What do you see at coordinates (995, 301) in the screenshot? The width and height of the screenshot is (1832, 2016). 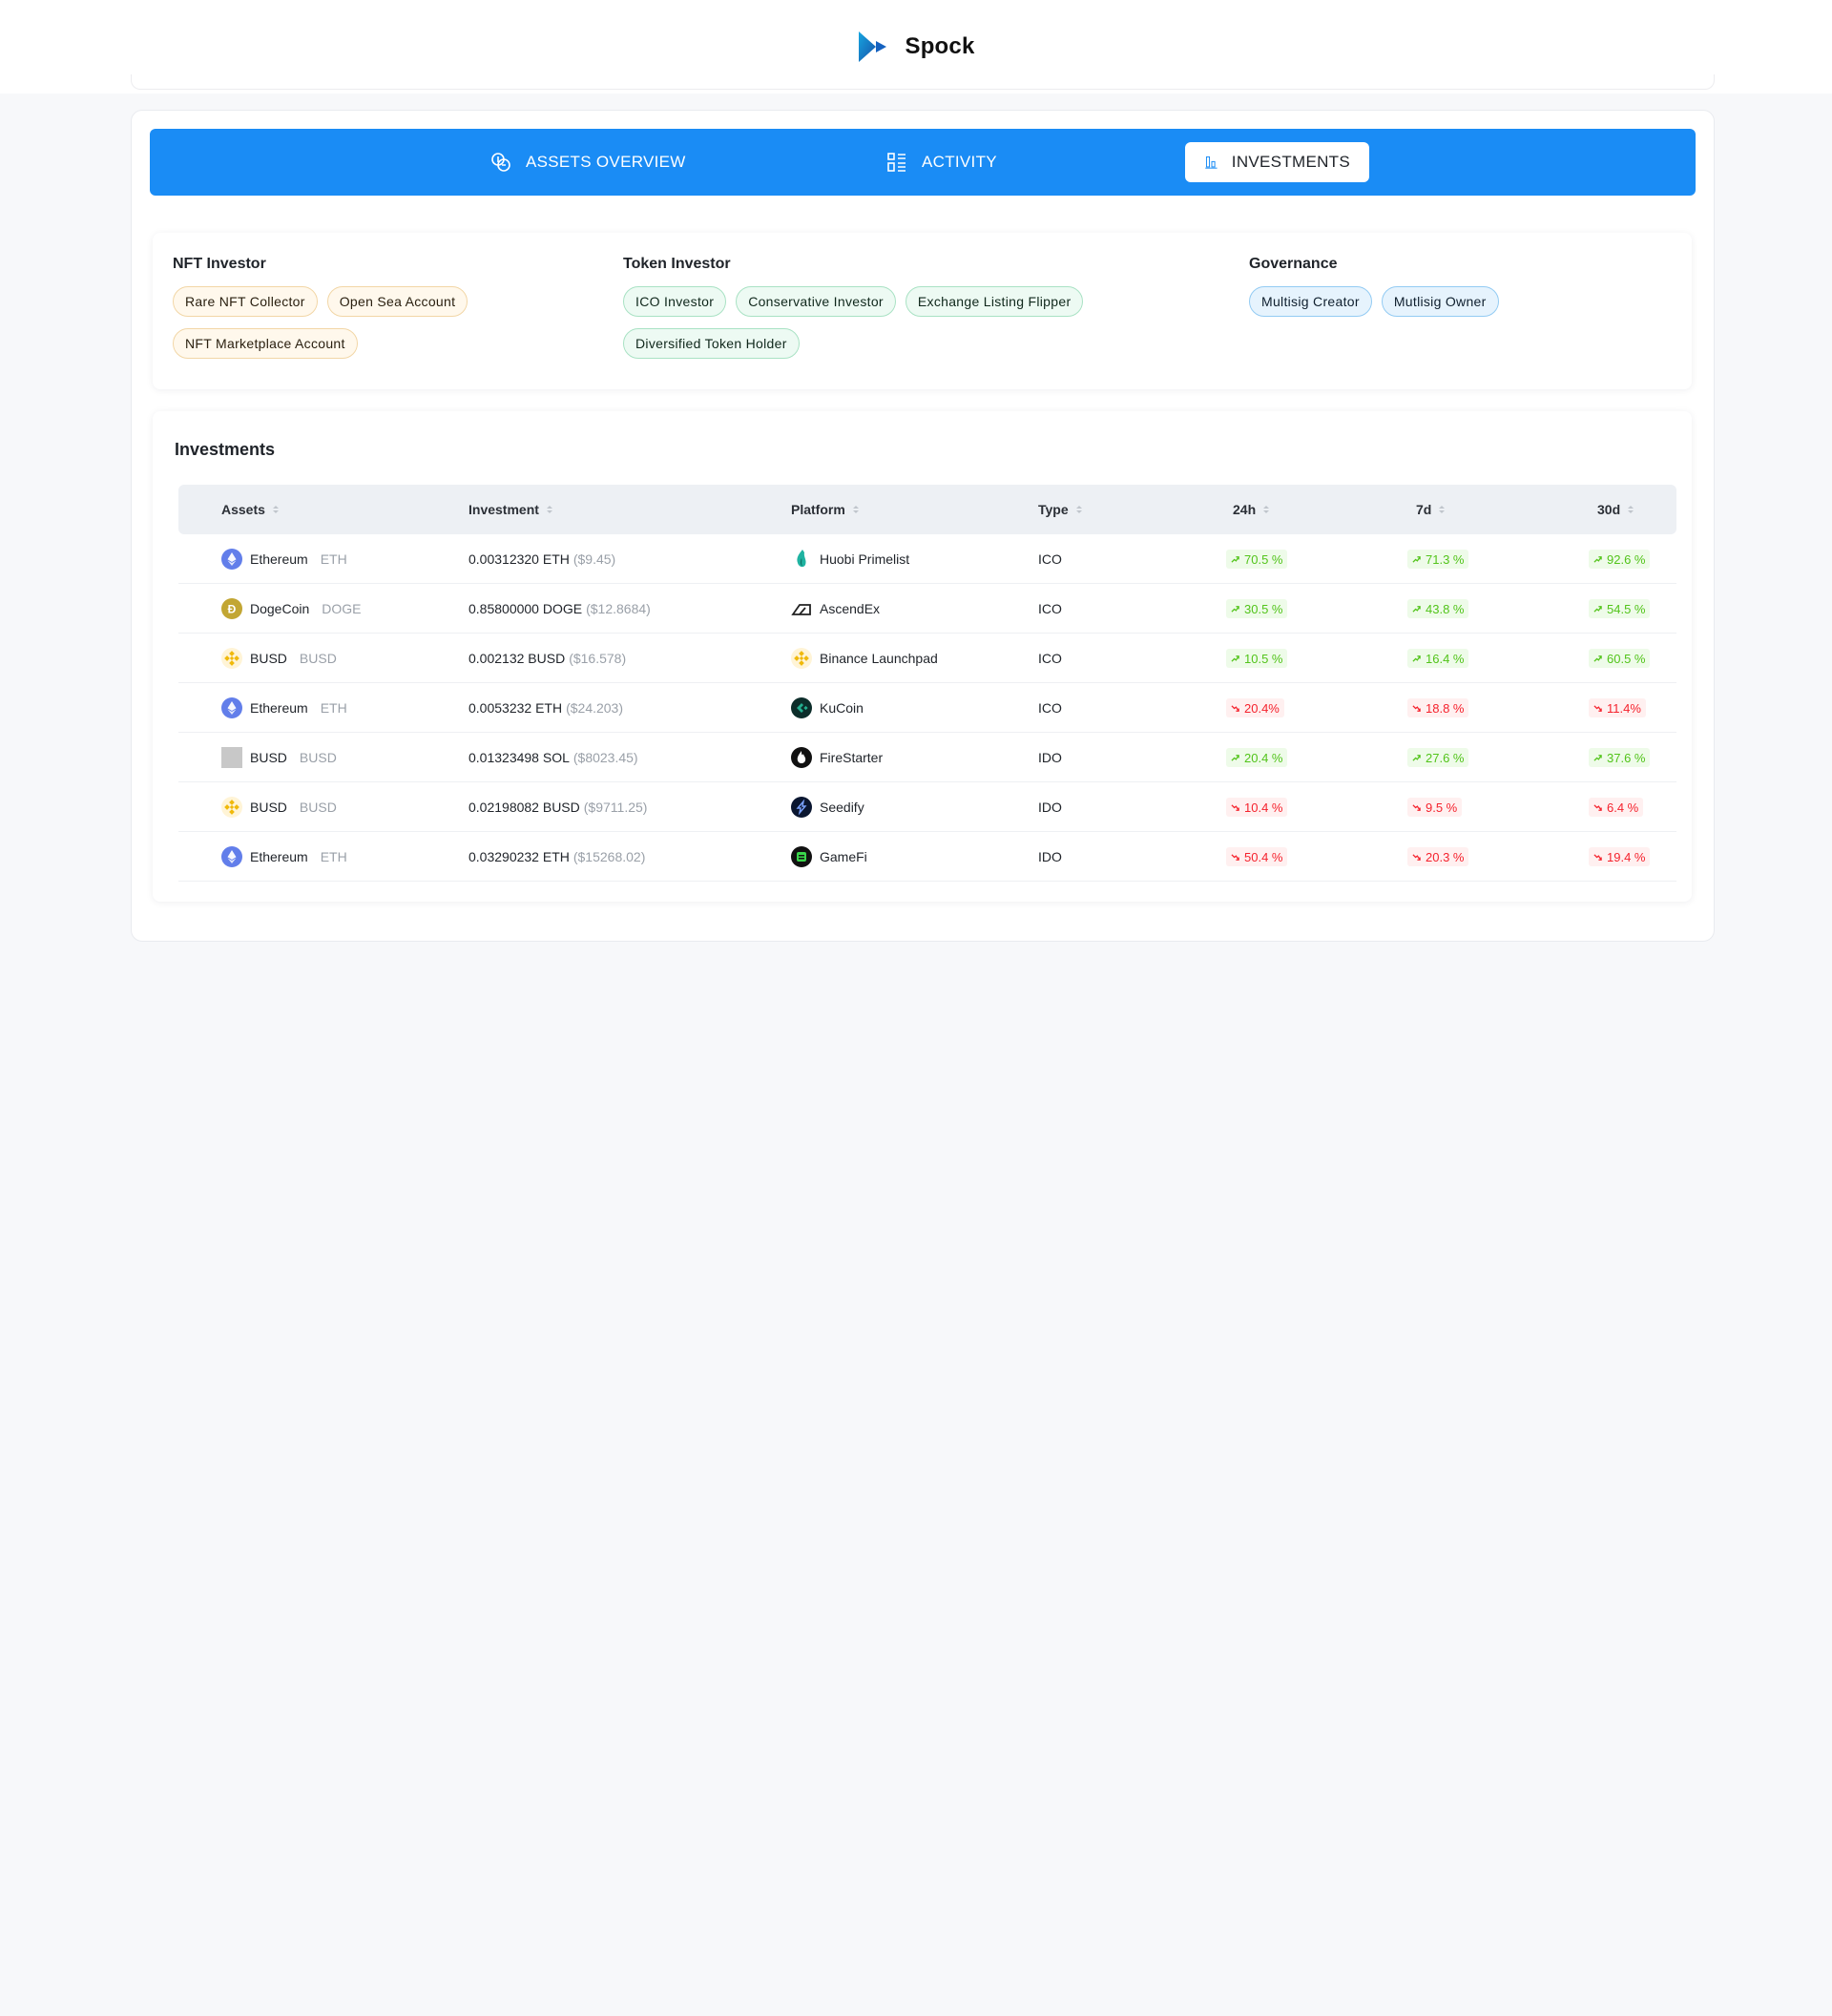 I see `badge-chip: Exchange Listing Flipper` at bounding box center [995, 301].